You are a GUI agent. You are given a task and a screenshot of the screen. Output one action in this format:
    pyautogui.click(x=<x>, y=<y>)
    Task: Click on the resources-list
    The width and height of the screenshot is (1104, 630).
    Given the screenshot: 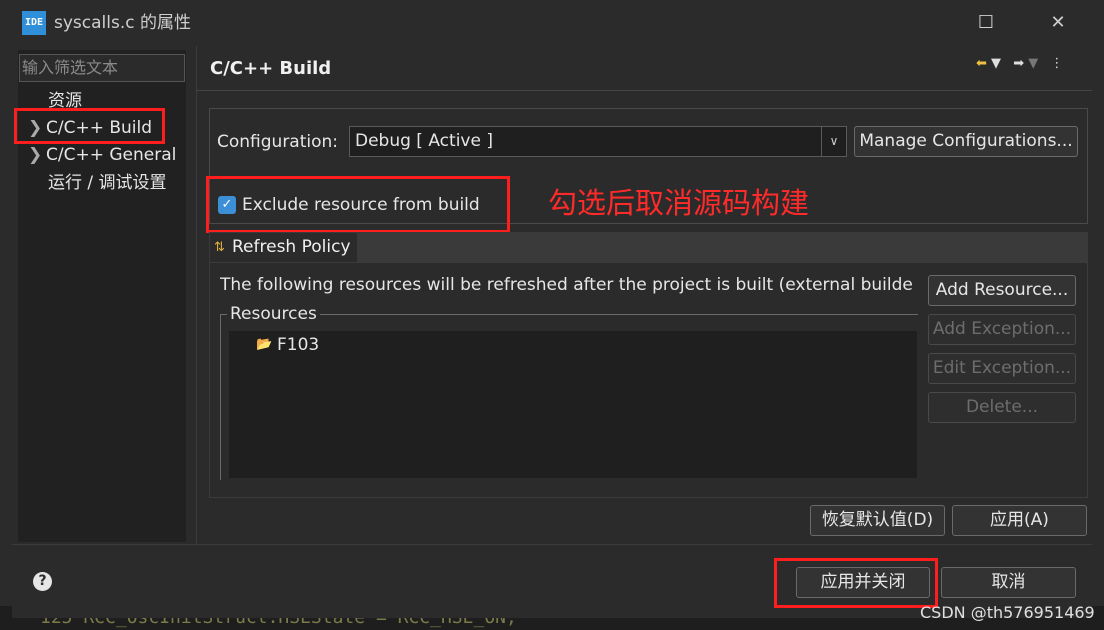 What is the action you would take?
    pyautogui.click(x=573, y=404)
    